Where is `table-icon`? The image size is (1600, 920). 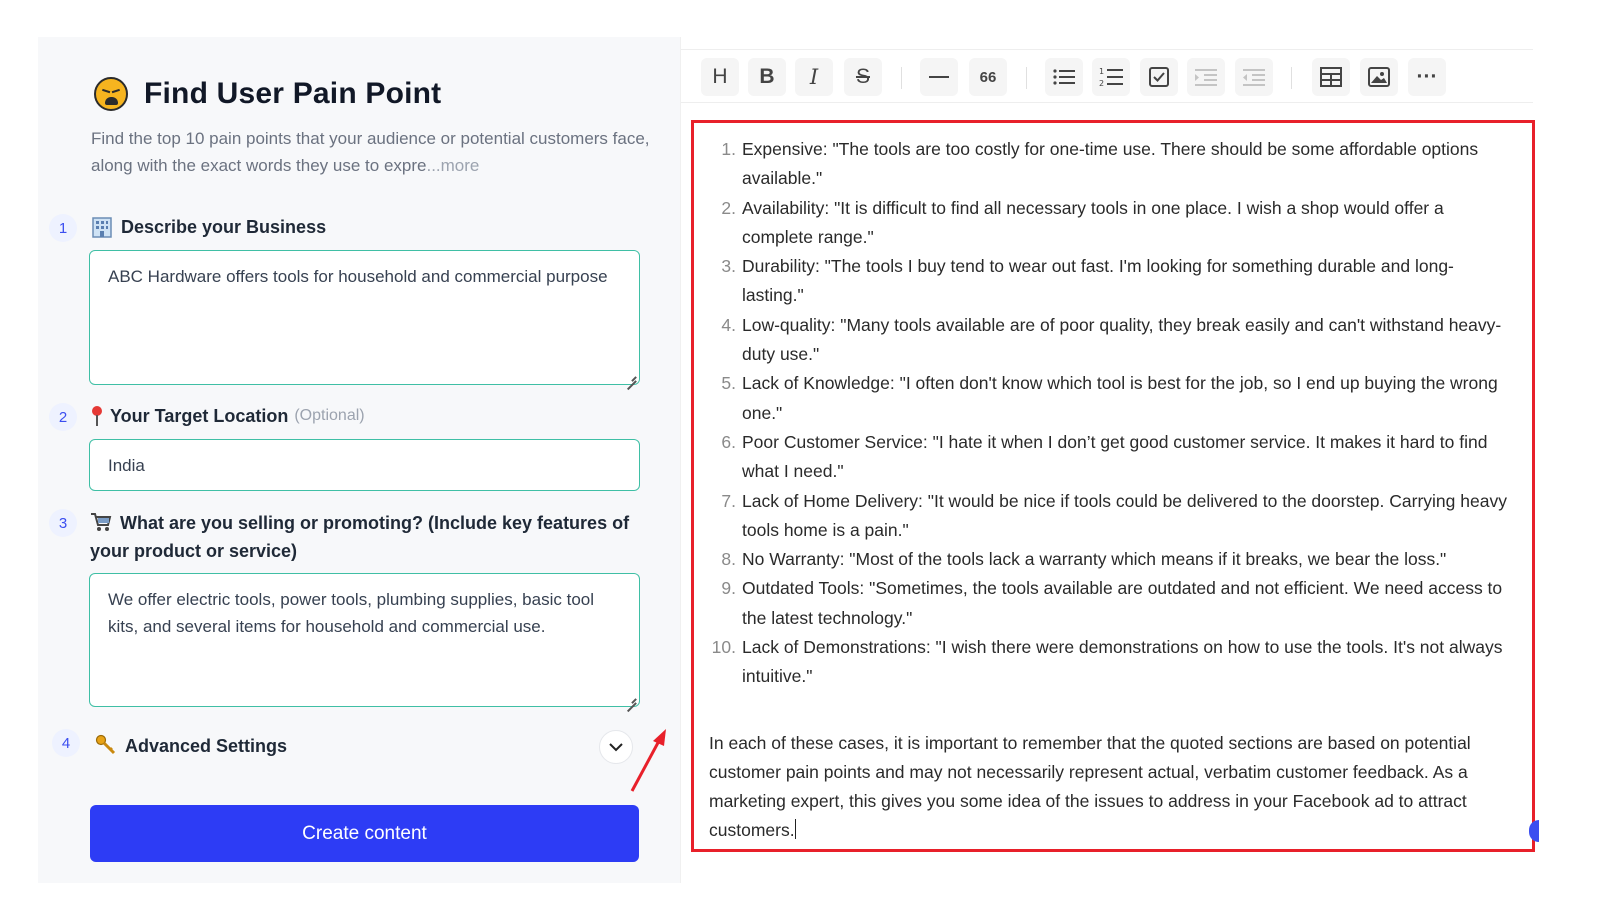
table-icon is located at coordinates (1331, 77).